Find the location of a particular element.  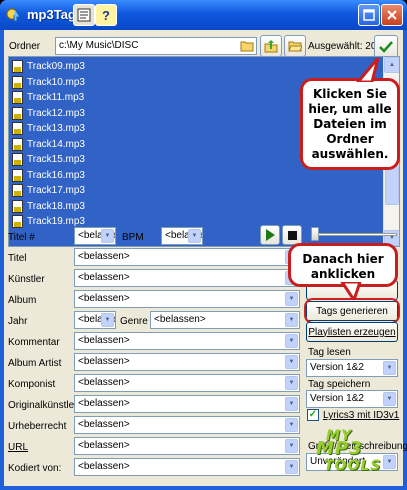

folder-up-icon is located at coordinates (271, 46).